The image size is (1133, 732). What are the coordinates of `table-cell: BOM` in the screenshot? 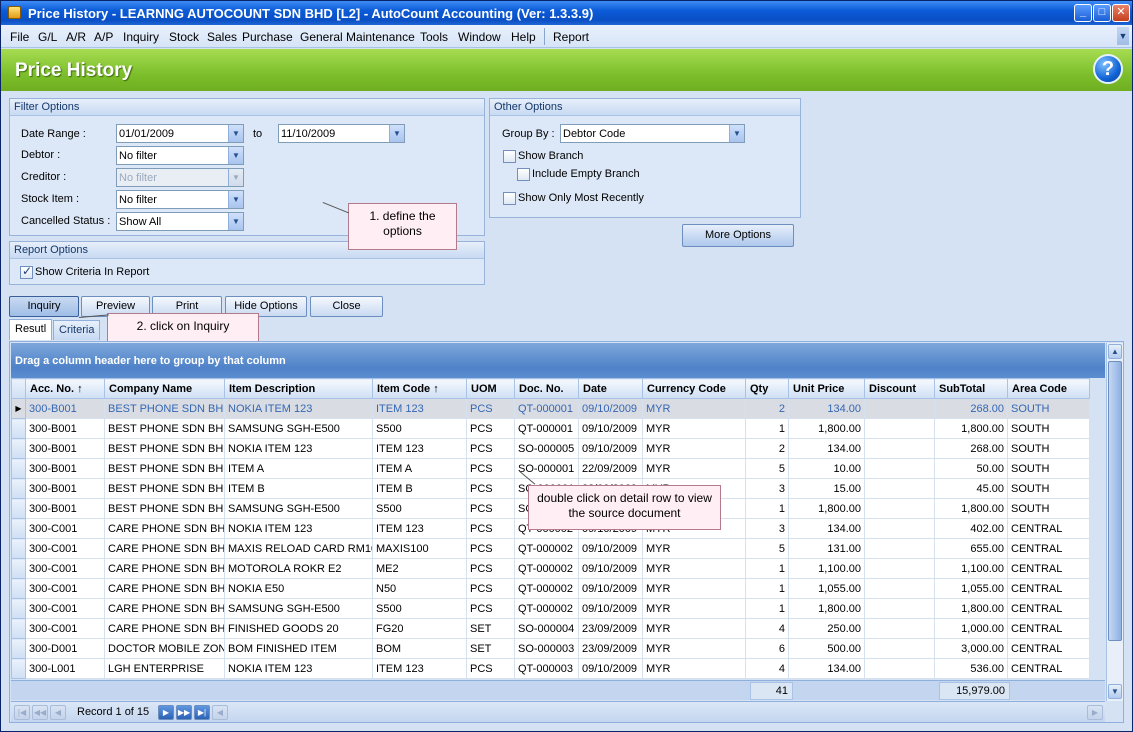 It's located at (419, 648).